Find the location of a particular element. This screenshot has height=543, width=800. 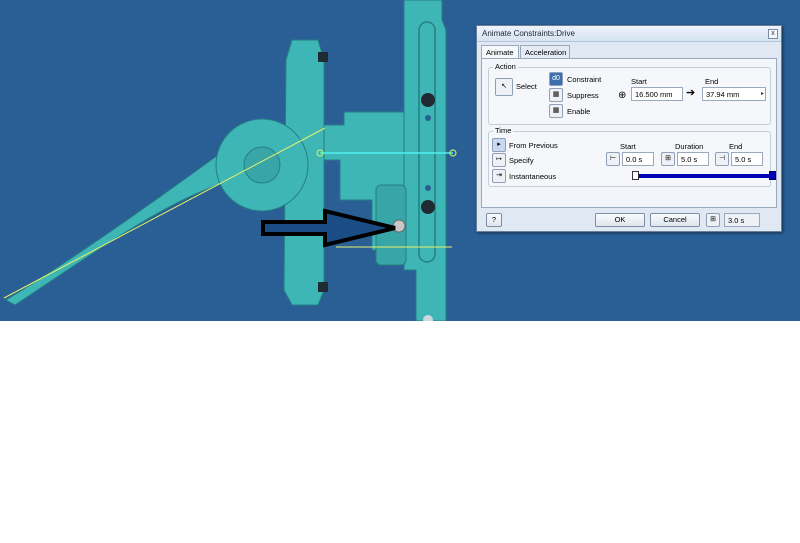

from-previous-icon: ▸ is located at coordinates (499, 144).